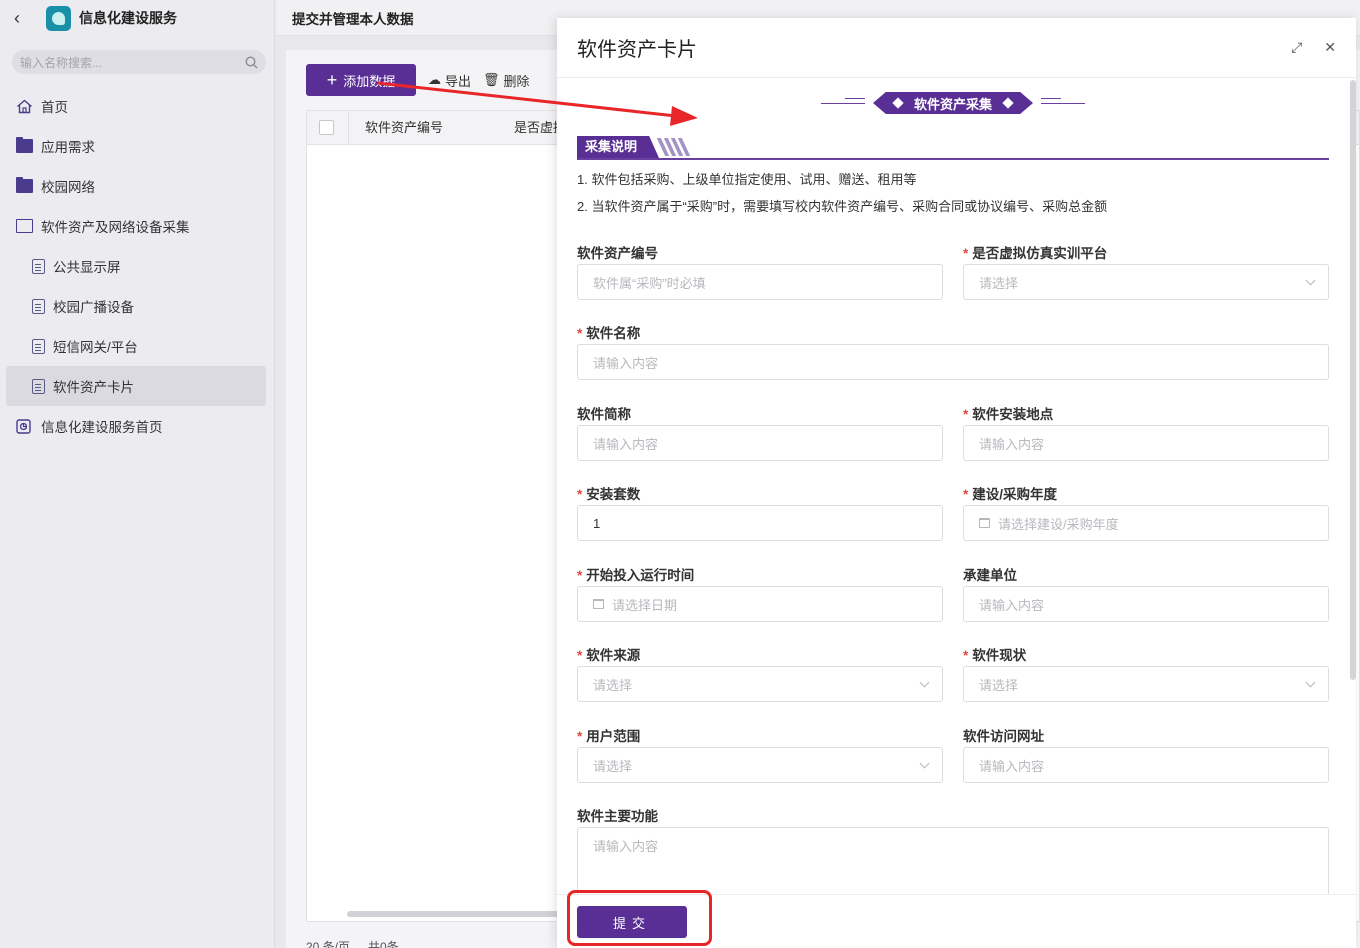 The image size is (1360, 948). I want to click on field-location: * 软件安装地点 请输入内容, so click(1146, 432).